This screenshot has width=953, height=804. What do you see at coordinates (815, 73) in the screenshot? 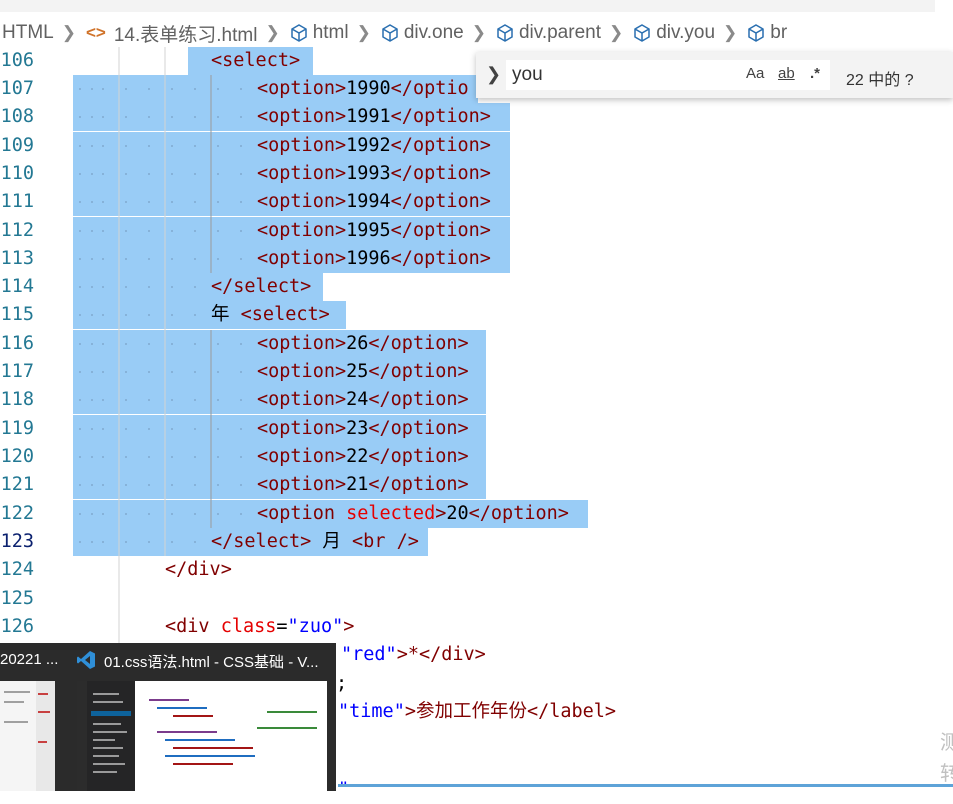
I see `use-regex-button: .*` at bounding box center [815, 73].